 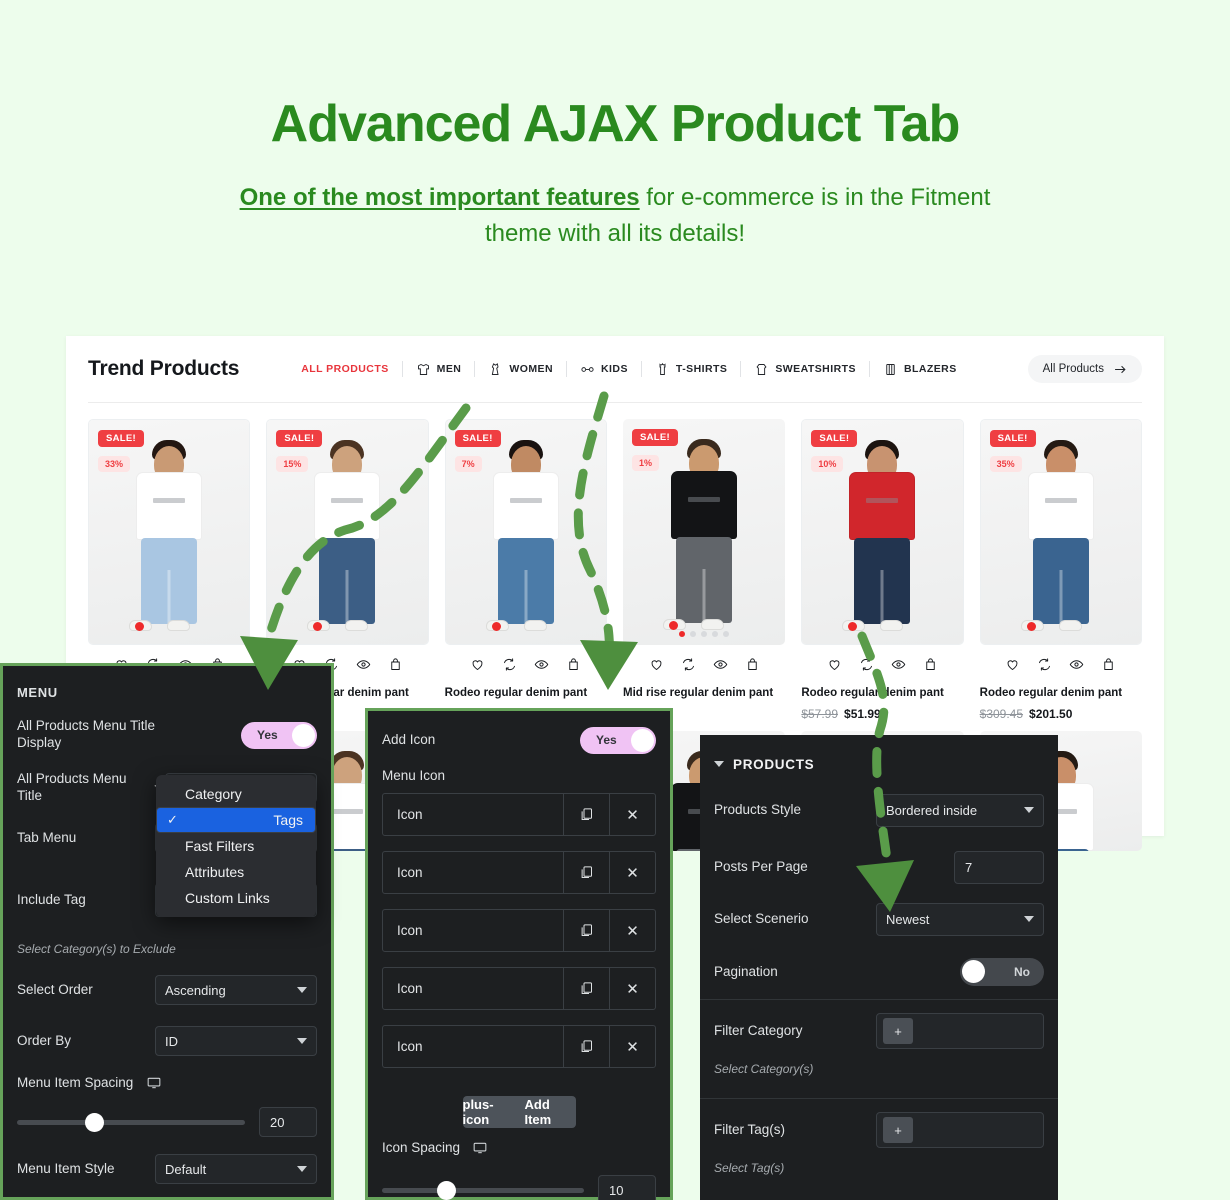 What do you see at coordinates (483, 1190) in the screenshot?
I see `icon-spacing-slider` at bounding box center [483, 1190].